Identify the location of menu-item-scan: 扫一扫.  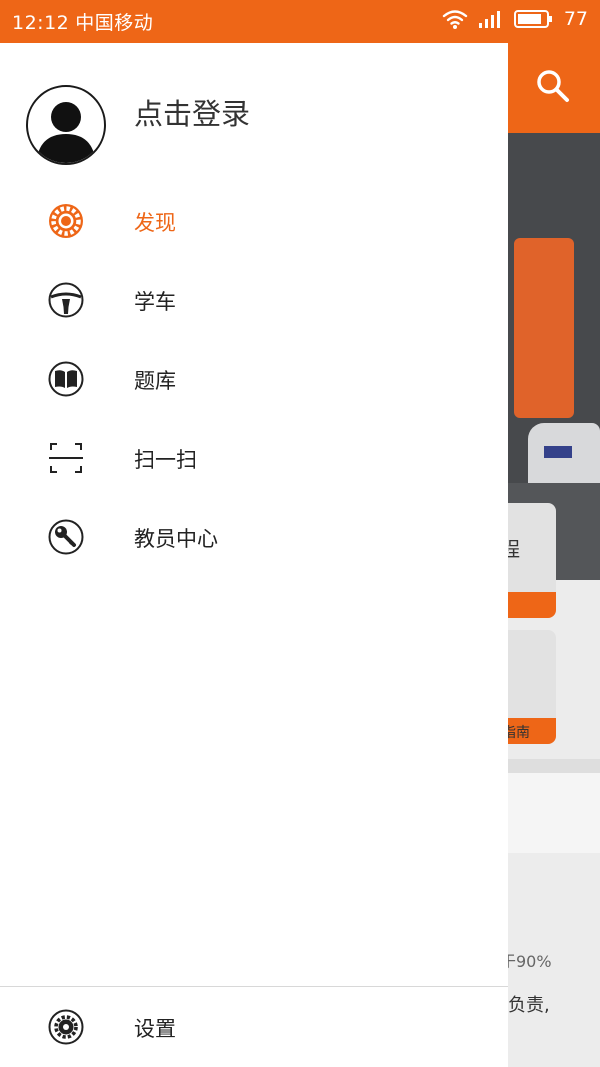
(254, 458).